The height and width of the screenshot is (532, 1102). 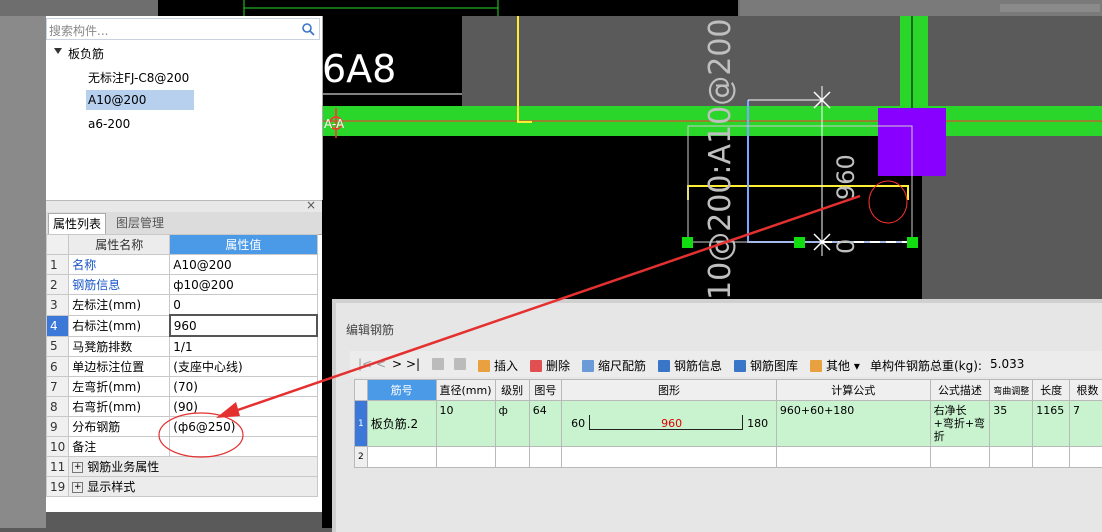 I want to click on other-dropdown: 其他 ▾, so click(x=835, y=365).